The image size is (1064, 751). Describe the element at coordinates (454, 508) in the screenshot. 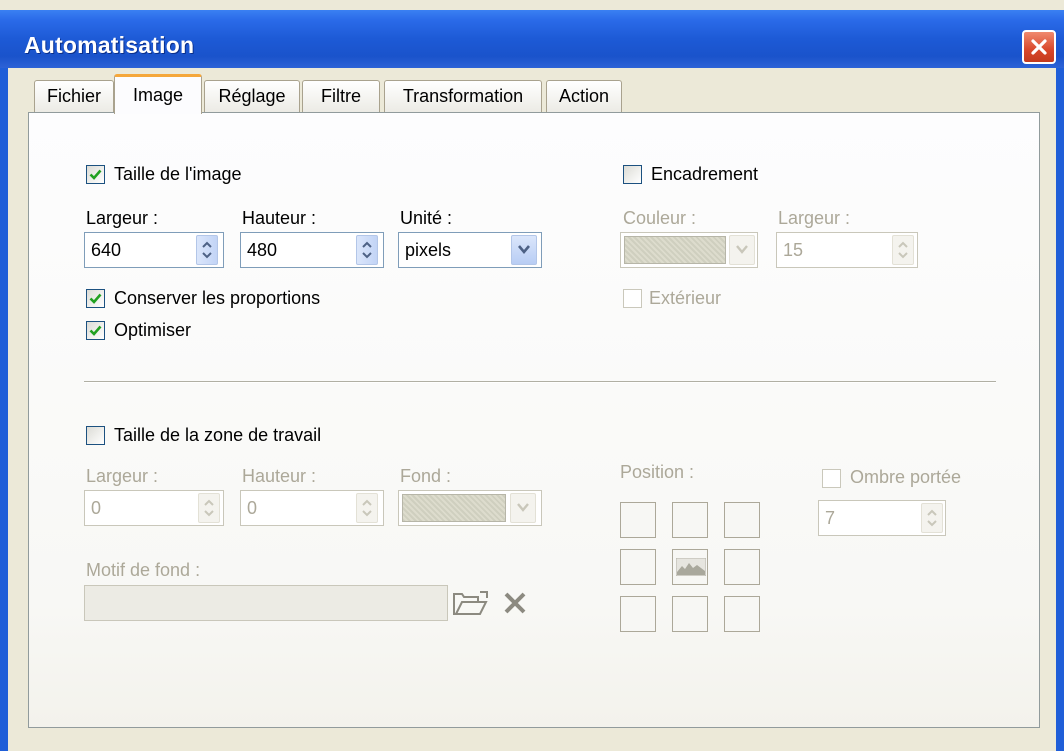

I see `canvas-background-swatch` at that location.